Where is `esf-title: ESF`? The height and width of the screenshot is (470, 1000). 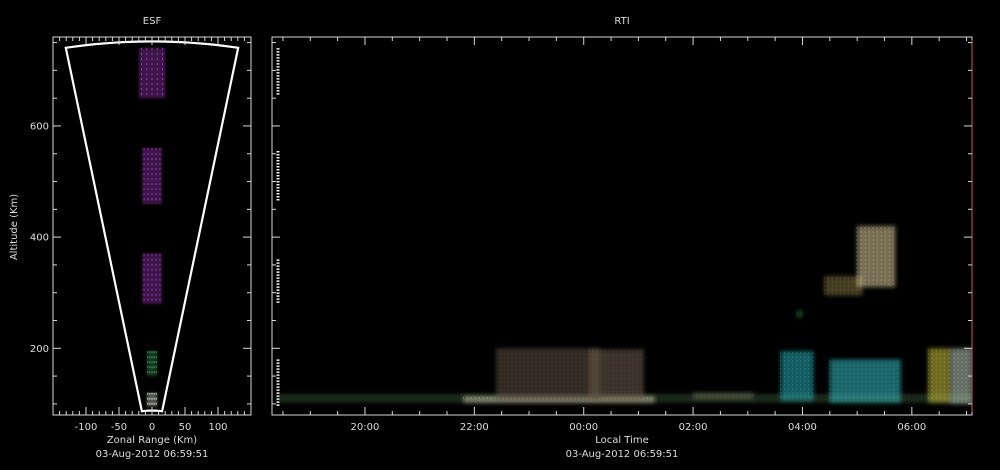
esf-title: ESF is located at coordinates (152, 21).